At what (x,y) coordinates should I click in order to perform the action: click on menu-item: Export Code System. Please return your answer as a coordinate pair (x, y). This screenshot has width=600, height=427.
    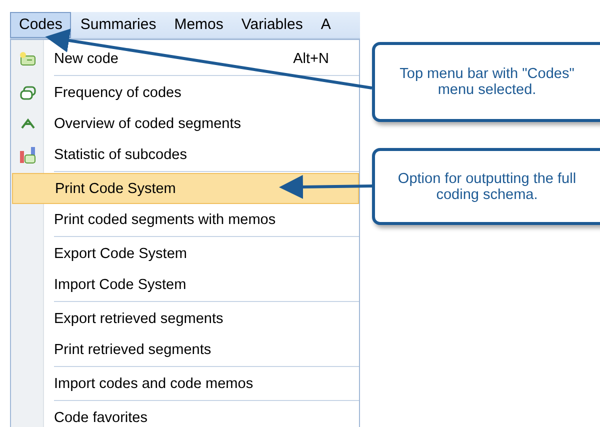
    Looking at the image, I should click on (185, 253).